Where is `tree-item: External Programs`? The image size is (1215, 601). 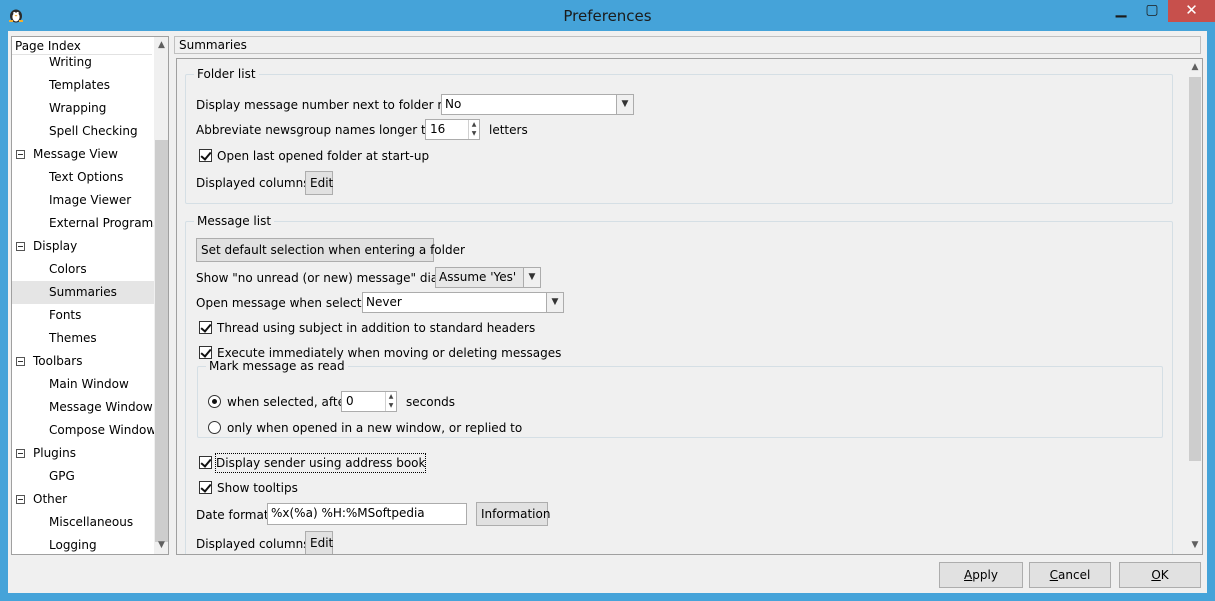 tree-item: External Programs is located at coordinates (85, 223).